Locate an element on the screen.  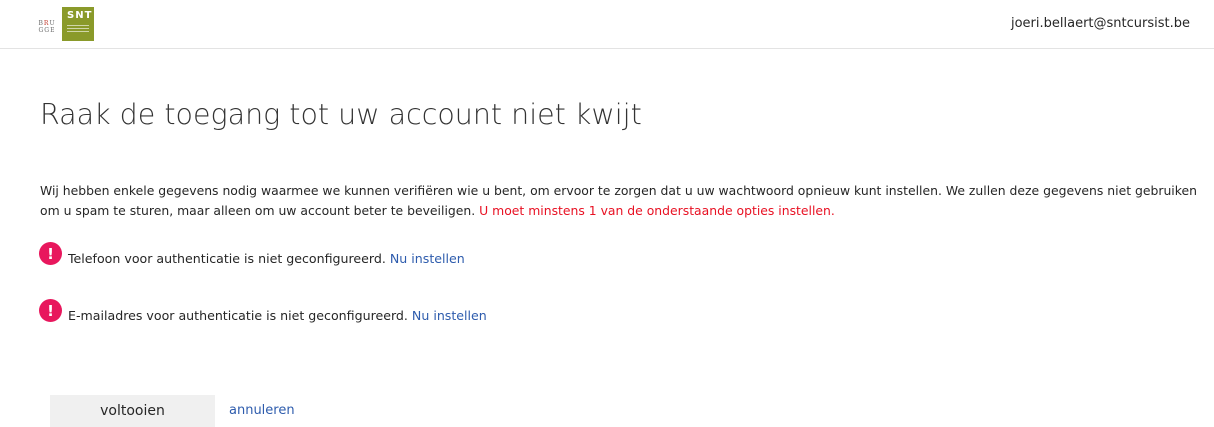
cancel-link: annuleren is located at coordinates (262, 410).